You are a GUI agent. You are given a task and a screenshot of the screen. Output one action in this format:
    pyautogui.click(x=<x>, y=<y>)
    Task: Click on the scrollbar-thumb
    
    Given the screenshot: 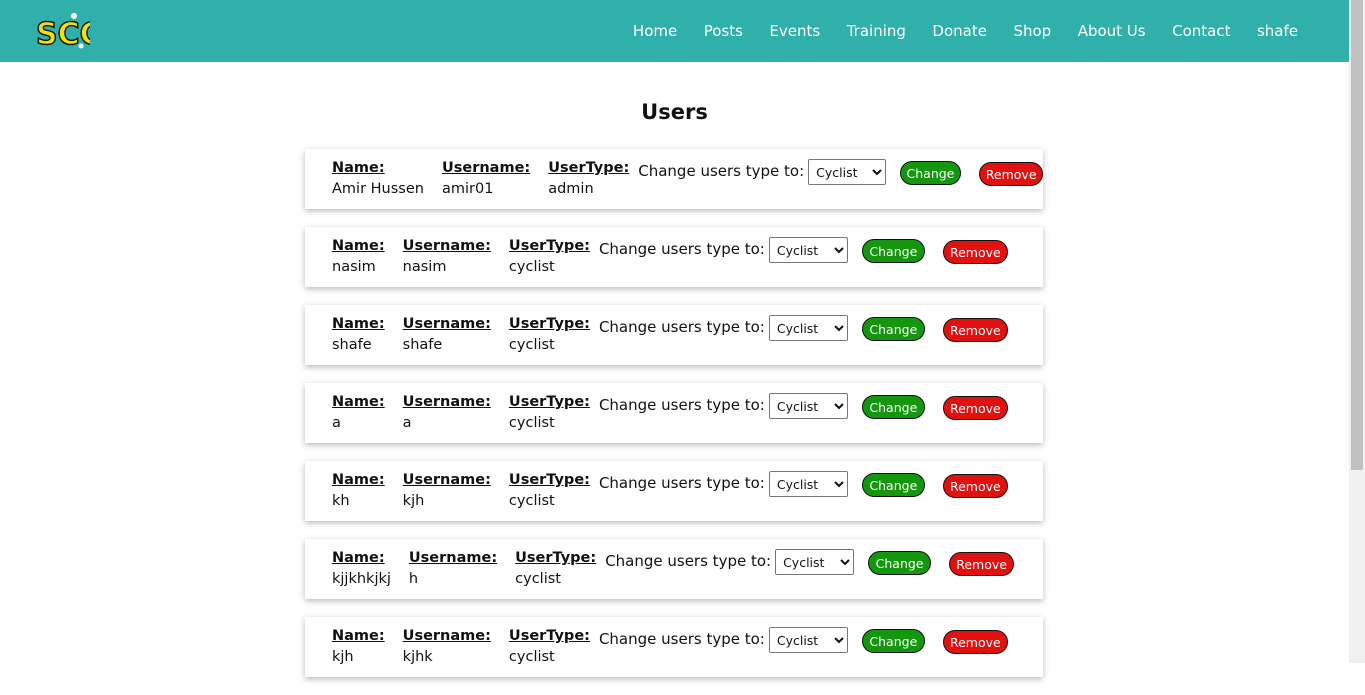 What is the action you would take?
    pyautogui.click(x=1357, y=235)
    